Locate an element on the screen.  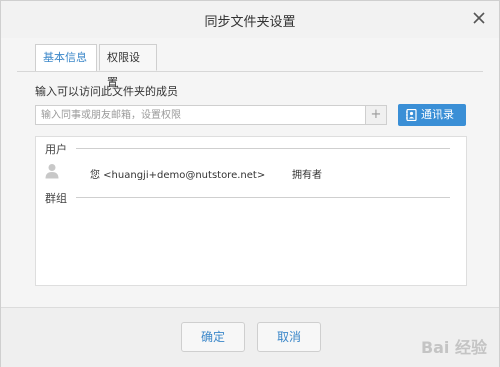
users-divider is located at coordinates (263, 148).